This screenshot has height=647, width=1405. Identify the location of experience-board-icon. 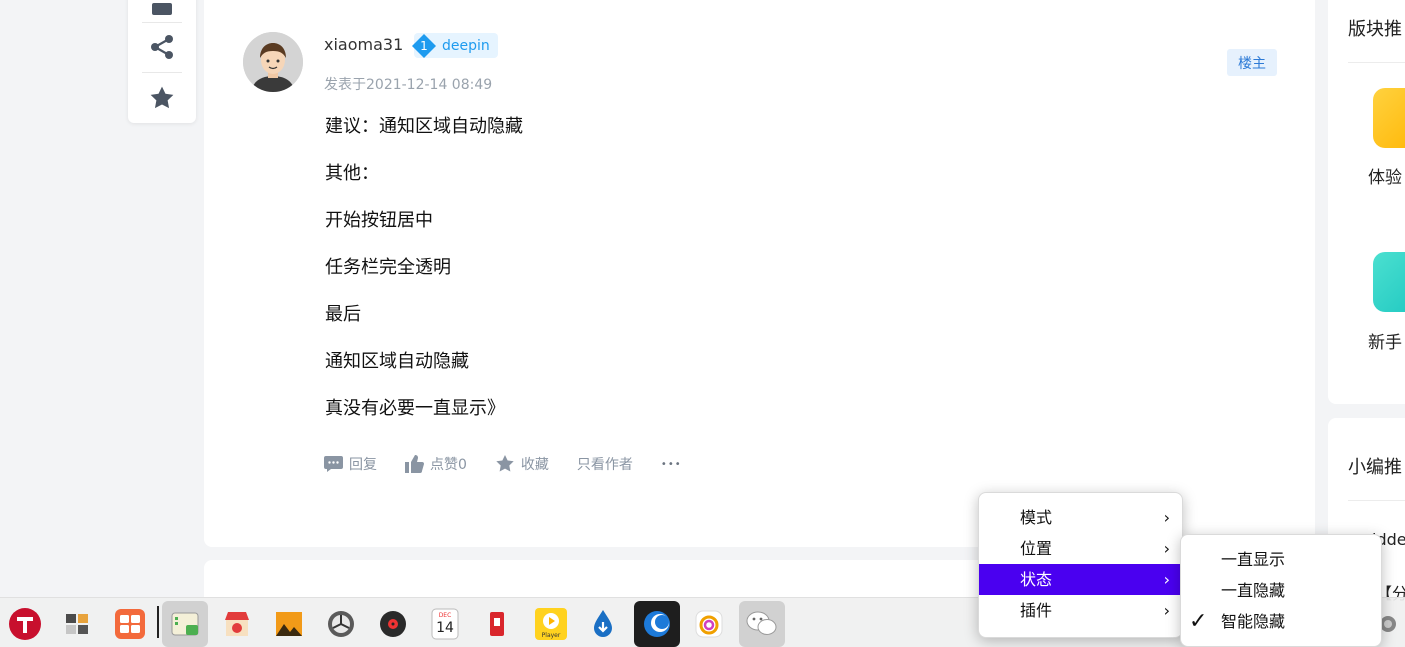
(1389, 118).